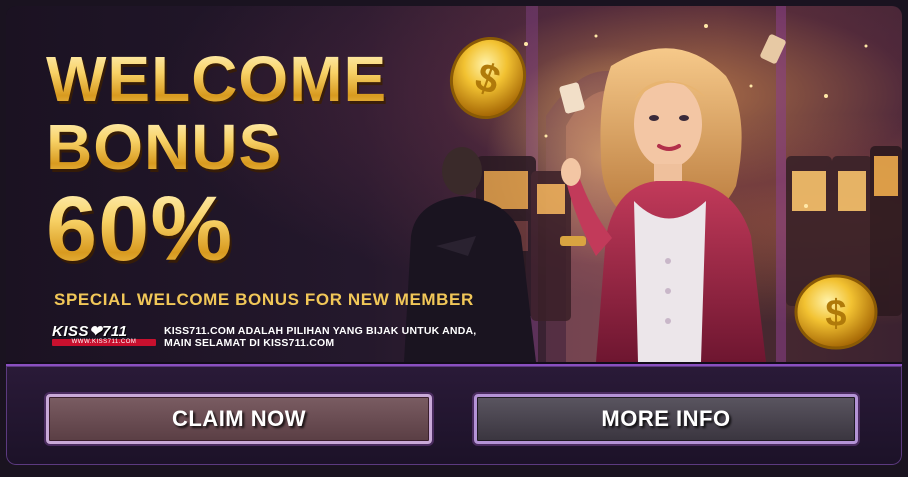 The image size is (908, 477). Describe the element at coordinates (164, 147) in the screenshot. I see `headline-bonus: BONUS` at that location.